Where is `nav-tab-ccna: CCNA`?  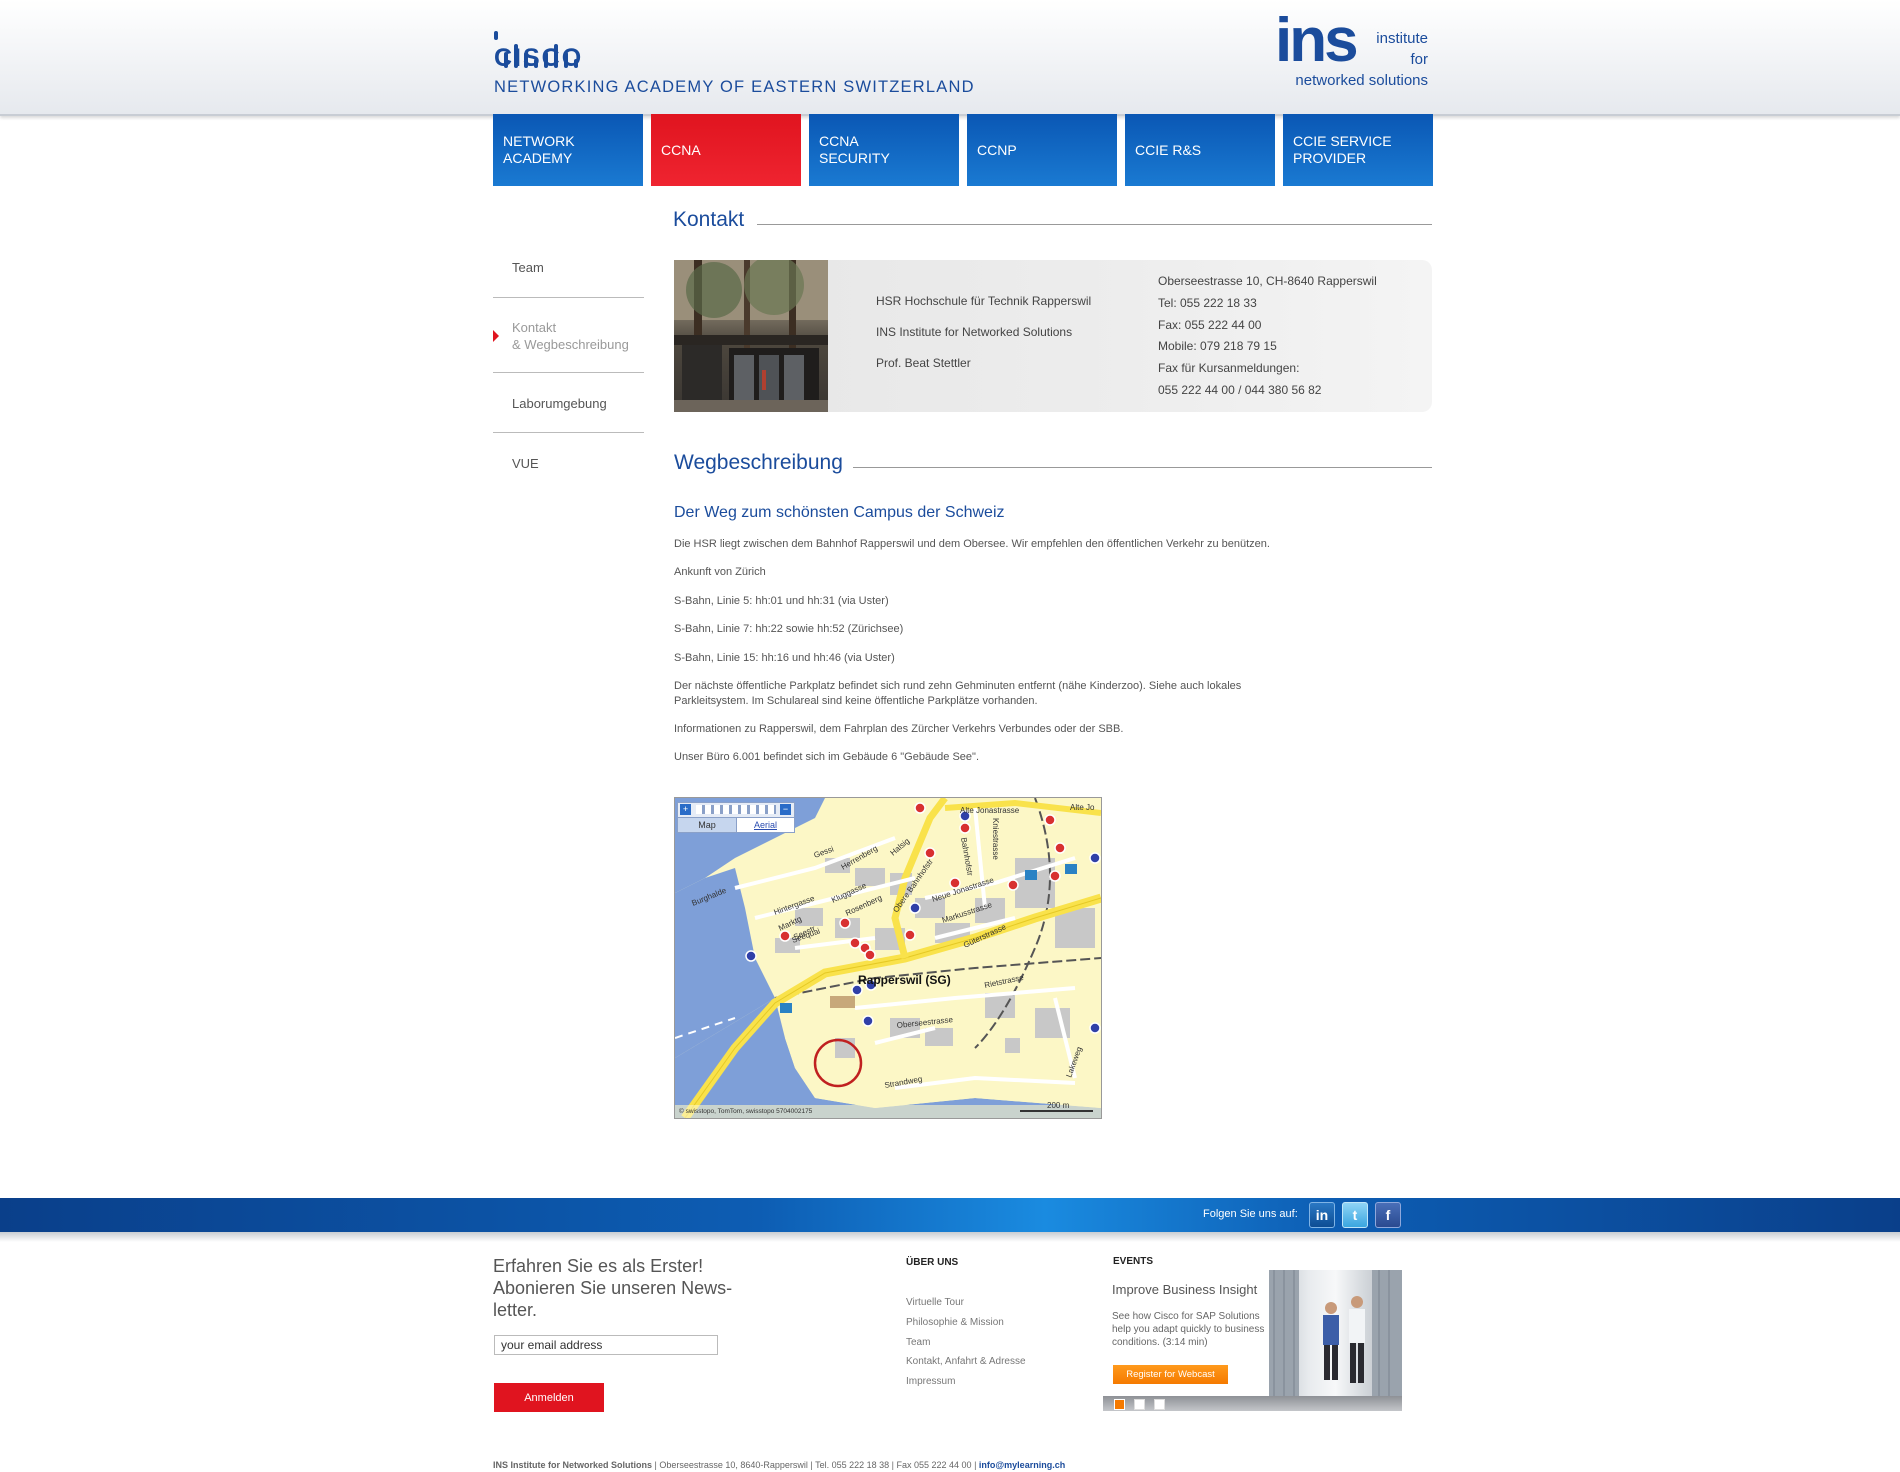 nav-tab-ccna: CCNA is located at coordinates (726, 150).